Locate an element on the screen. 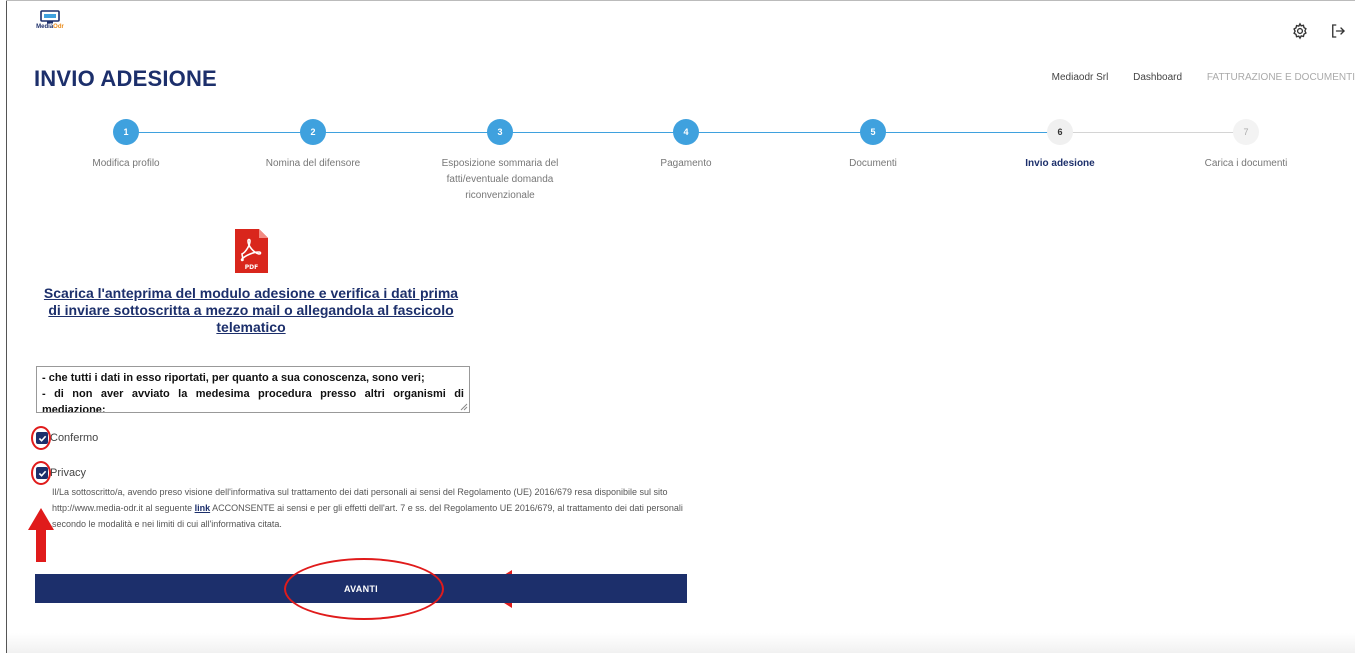 This screenshot has height=653, width=1355. step-4-label: Pagamento is located at coordinates (686, 163).